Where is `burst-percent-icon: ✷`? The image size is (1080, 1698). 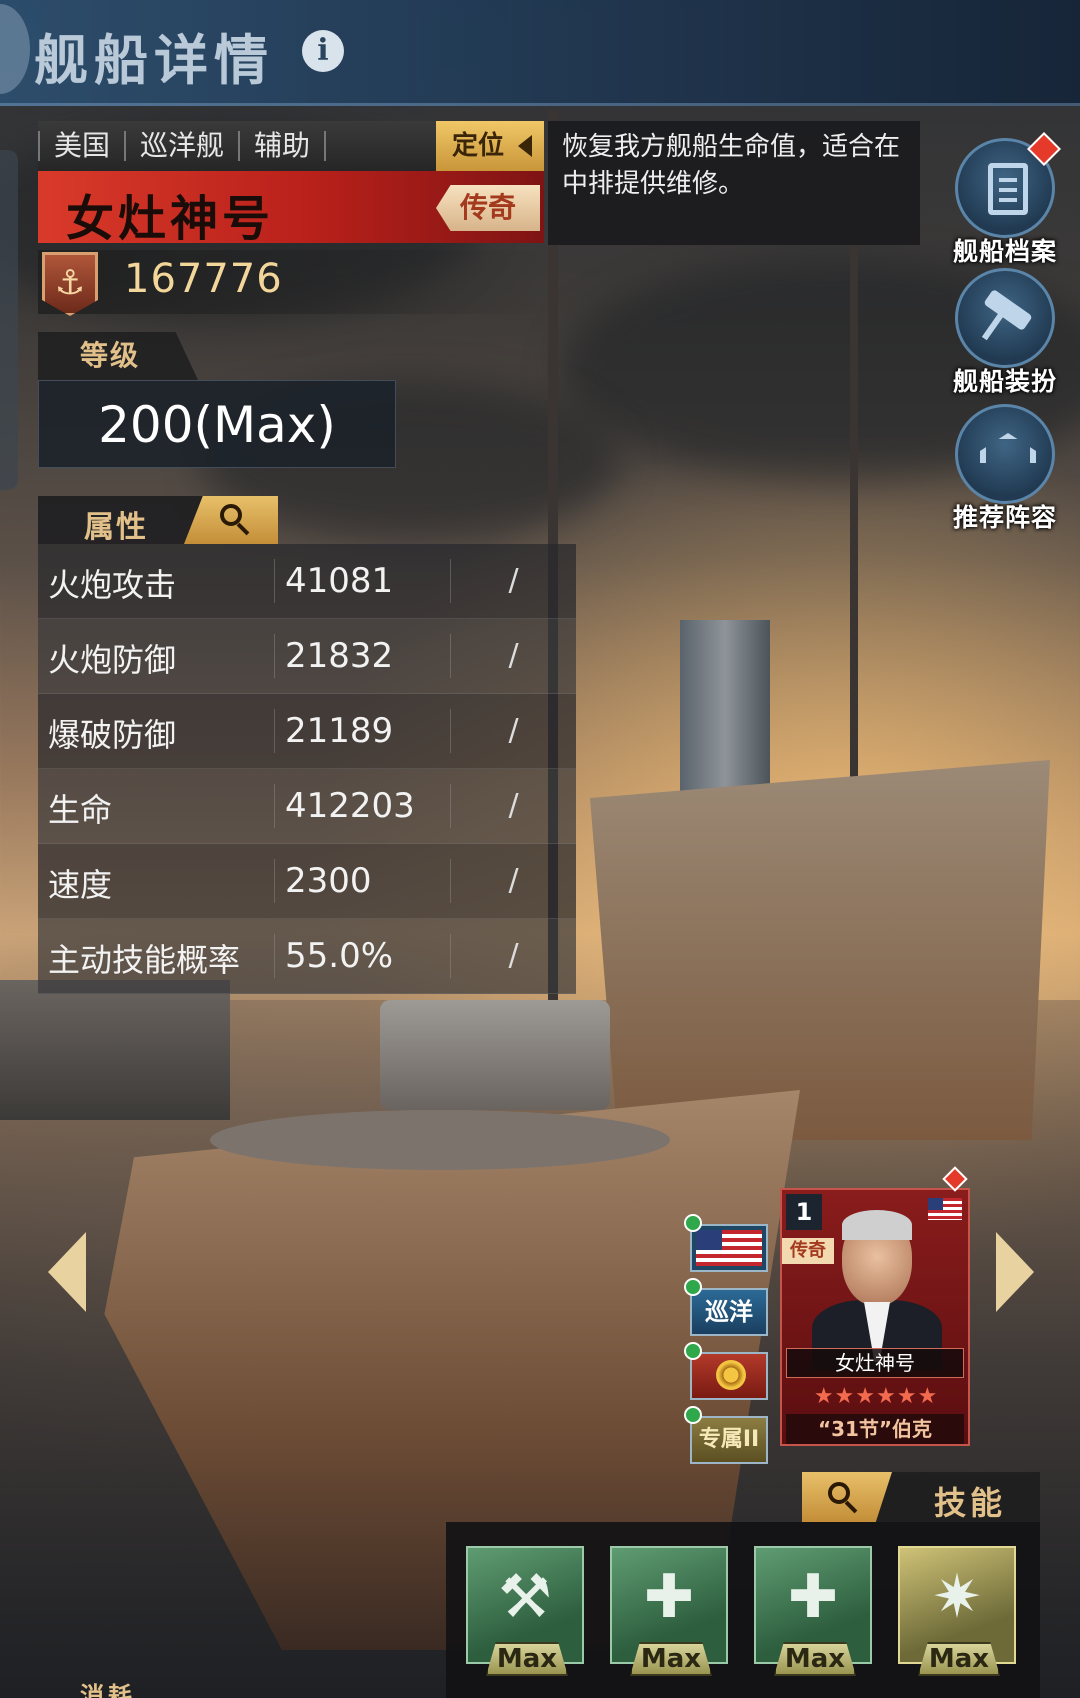
burst-percent-icon: ✷ is located at coordinates (957, 1597).